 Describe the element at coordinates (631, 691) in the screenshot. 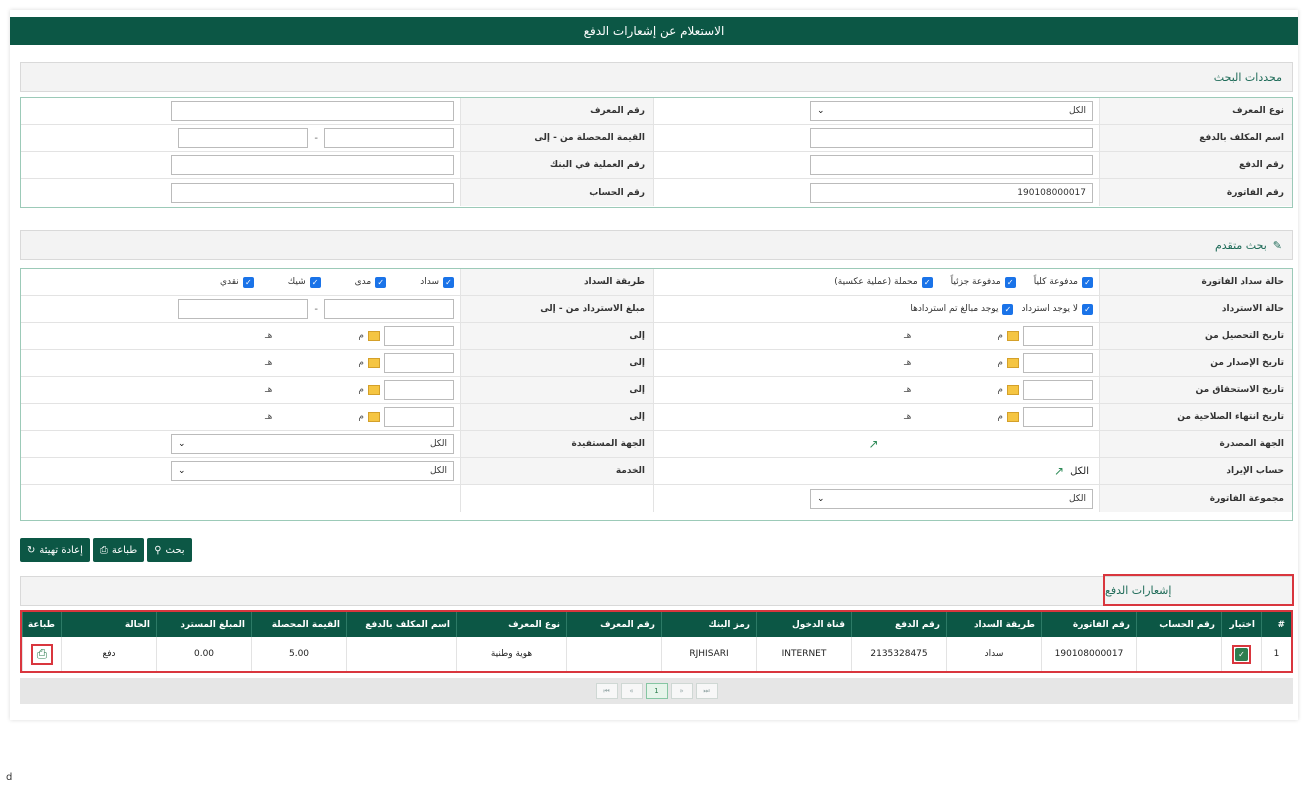

I see `prev-page-button: «` at that location.